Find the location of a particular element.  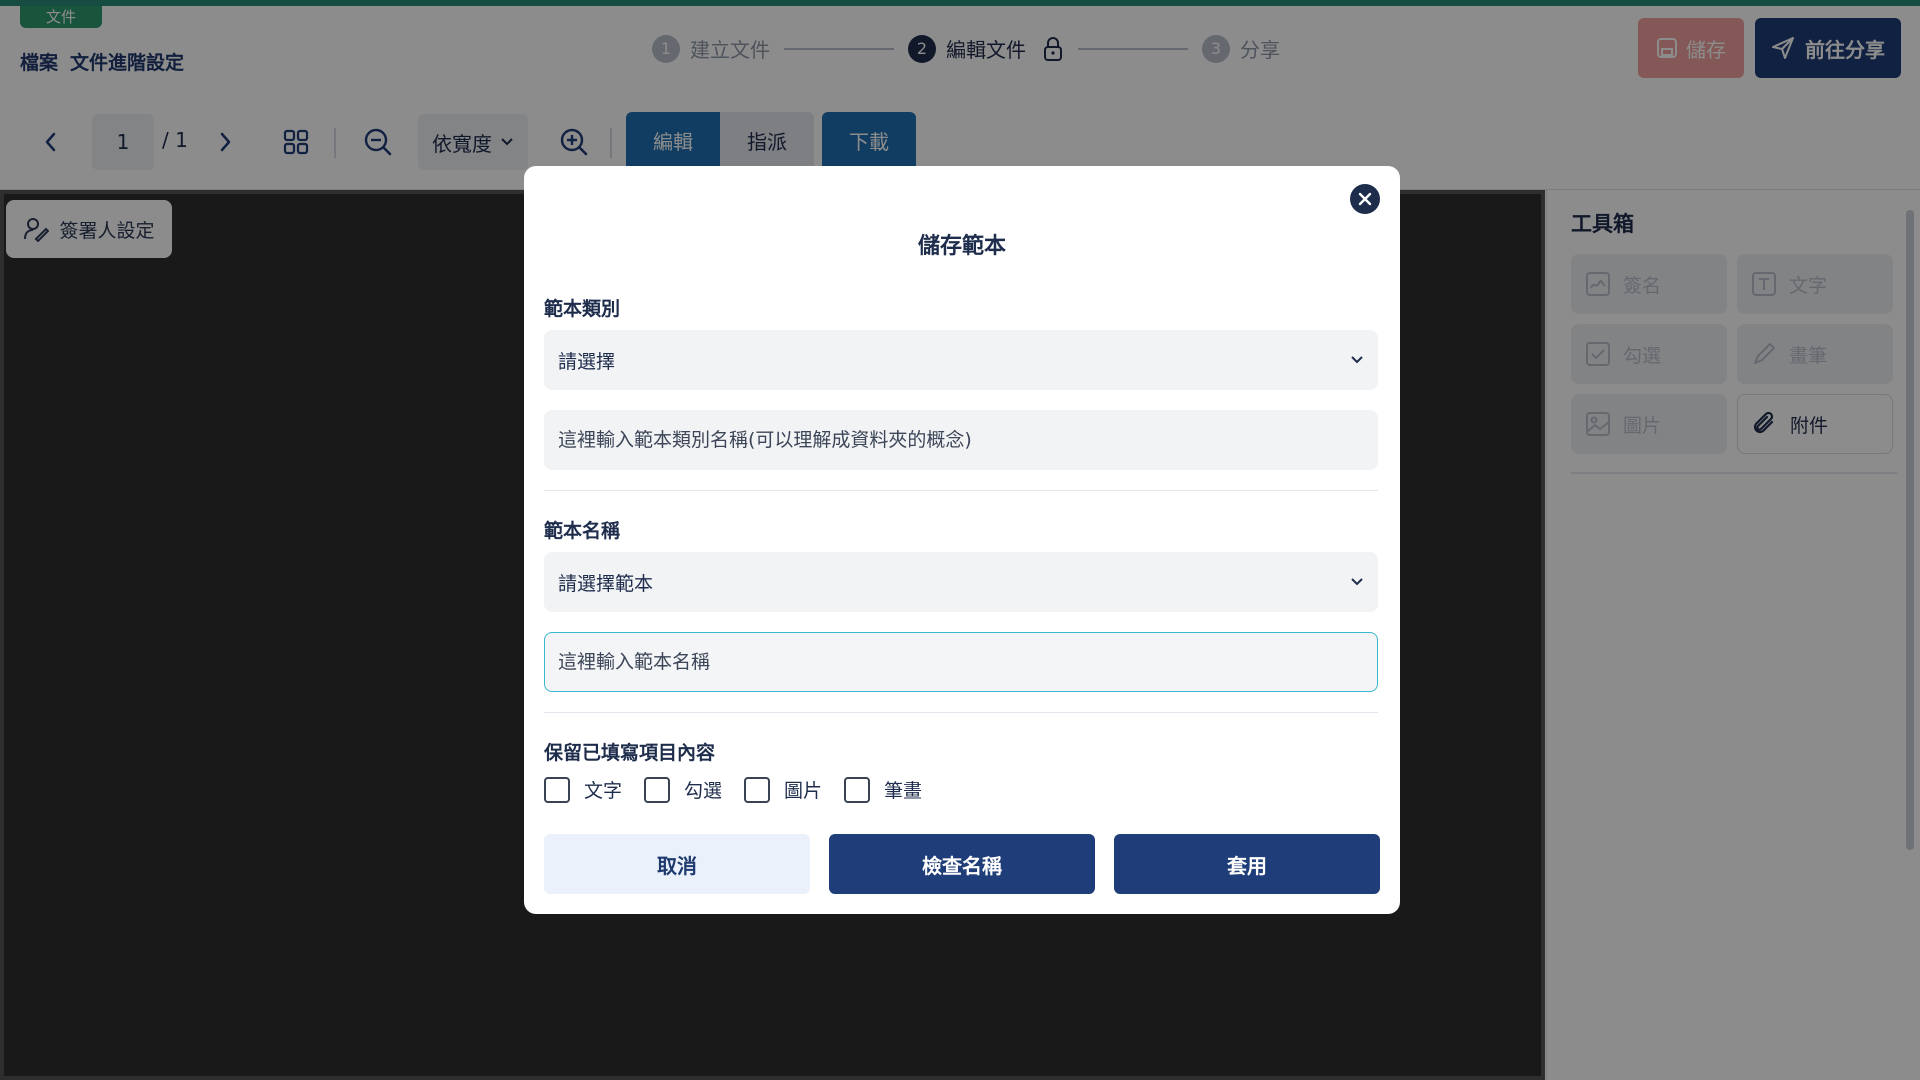

template-select: 請選擇範本 is located at coordinates (961, 582).